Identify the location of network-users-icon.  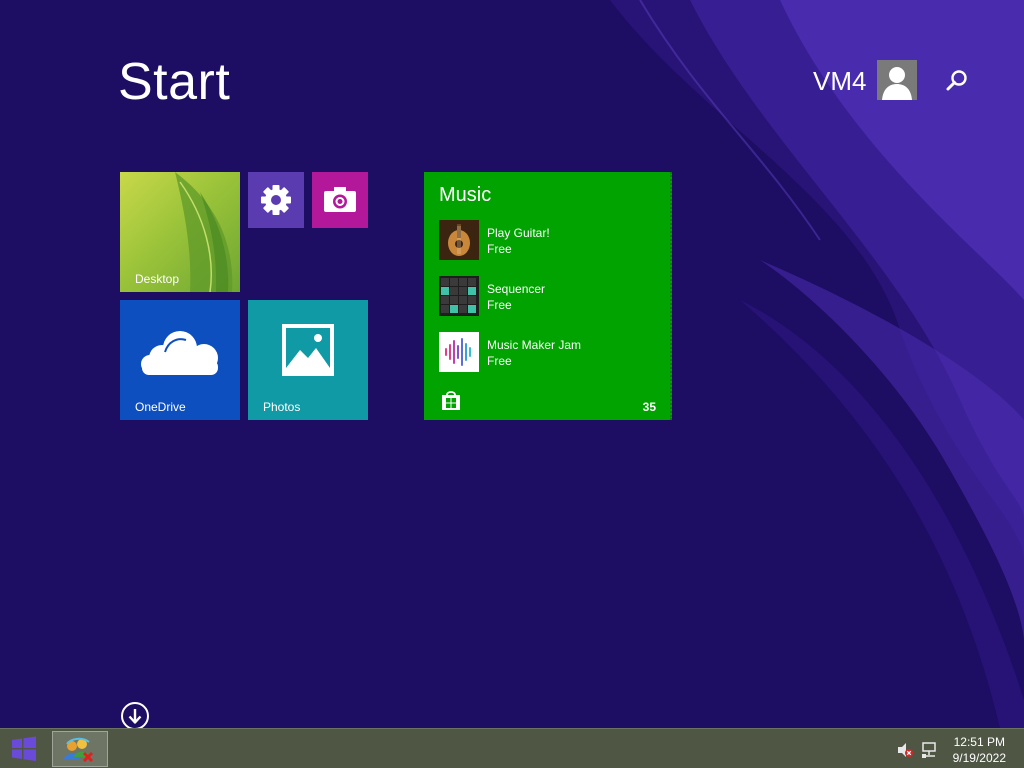
(79, 750).